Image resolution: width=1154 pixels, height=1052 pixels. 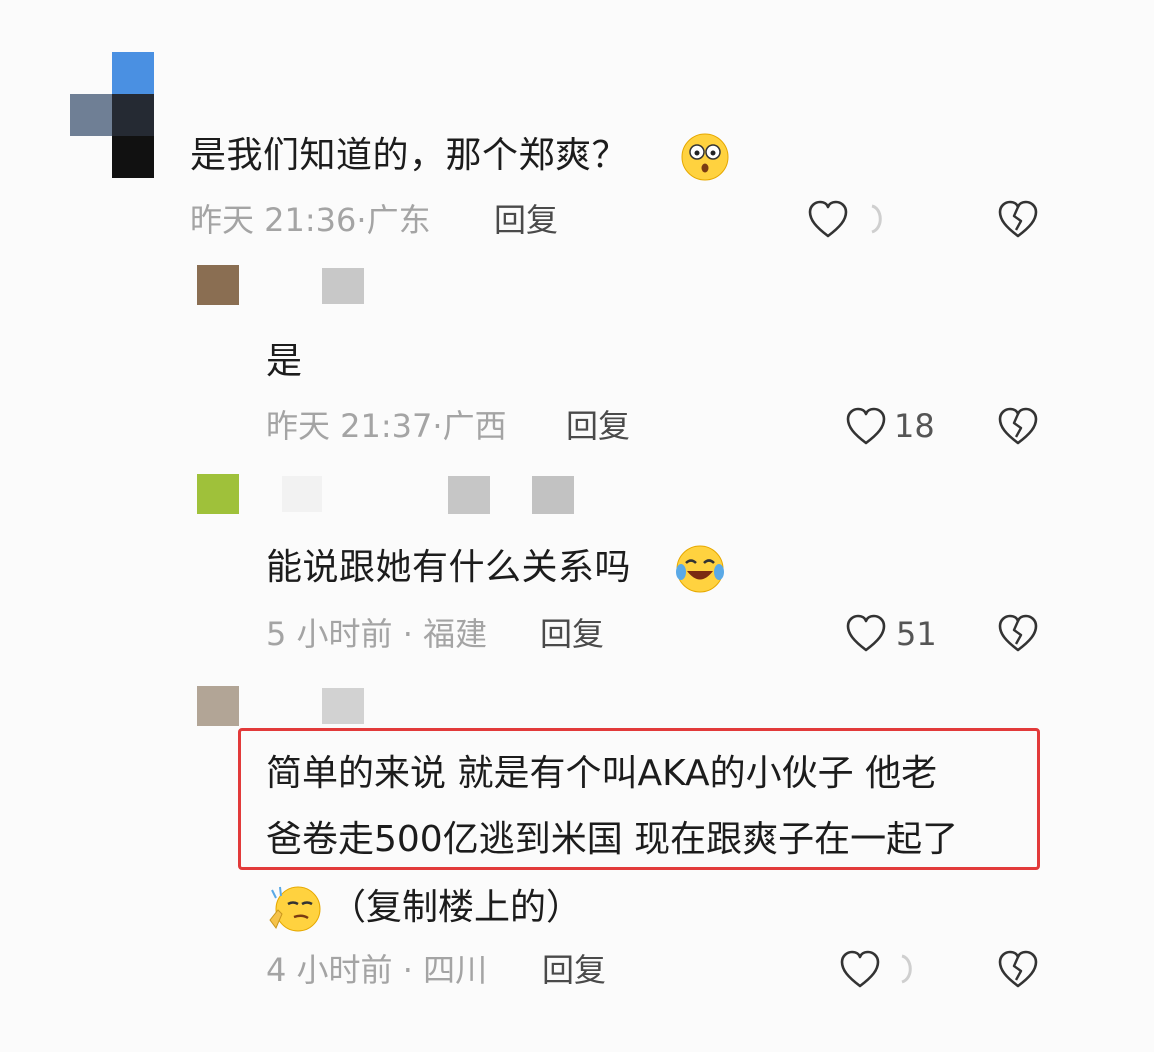 What do you see at coordinates (455, 634) in the screenshot?
I see `location: 福建` at bounding box center [455, 634].